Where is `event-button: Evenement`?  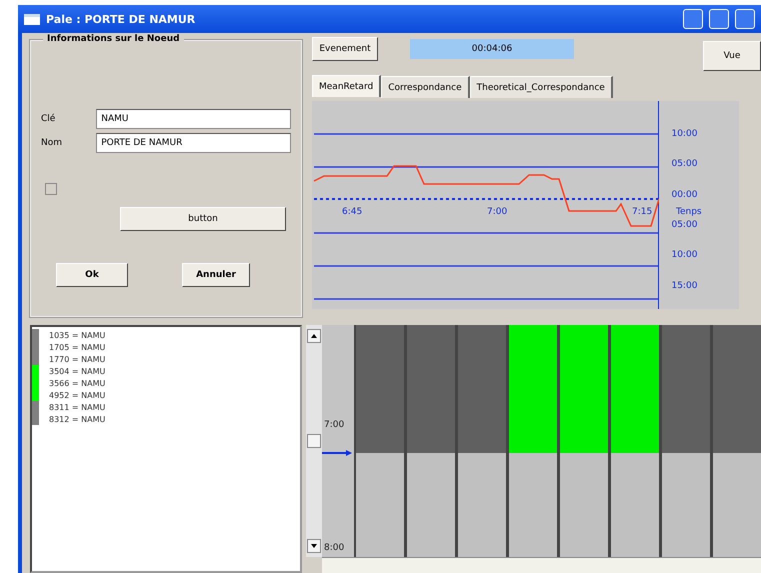 event-button: Evenement is located at coordinates (345, 49).